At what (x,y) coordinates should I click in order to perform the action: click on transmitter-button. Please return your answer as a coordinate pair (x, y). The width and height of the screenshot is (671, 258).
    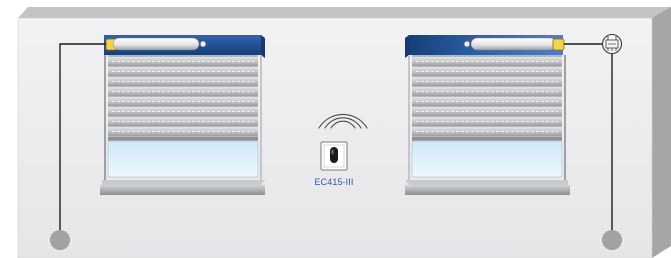
    Looking at the image, I should click on (334, 155).